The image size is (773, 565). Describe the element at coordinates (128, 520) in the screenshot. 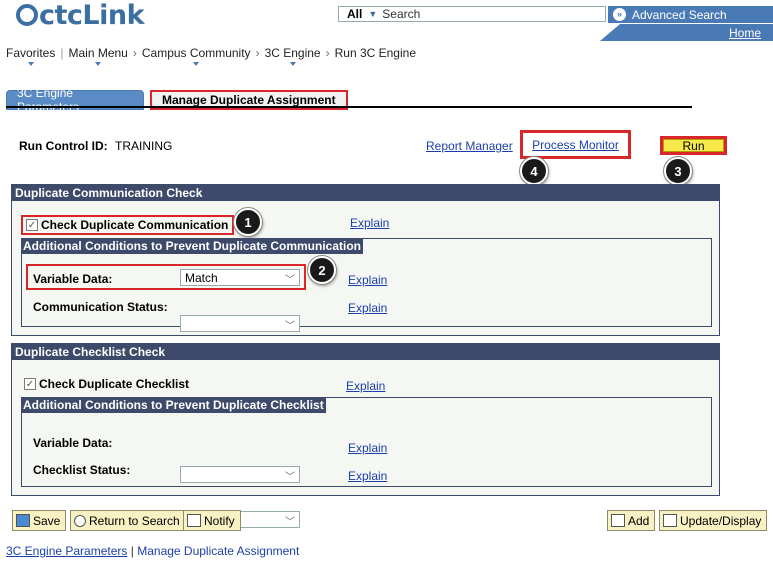

I see `return-to-search-button: Return to Search` at that location.